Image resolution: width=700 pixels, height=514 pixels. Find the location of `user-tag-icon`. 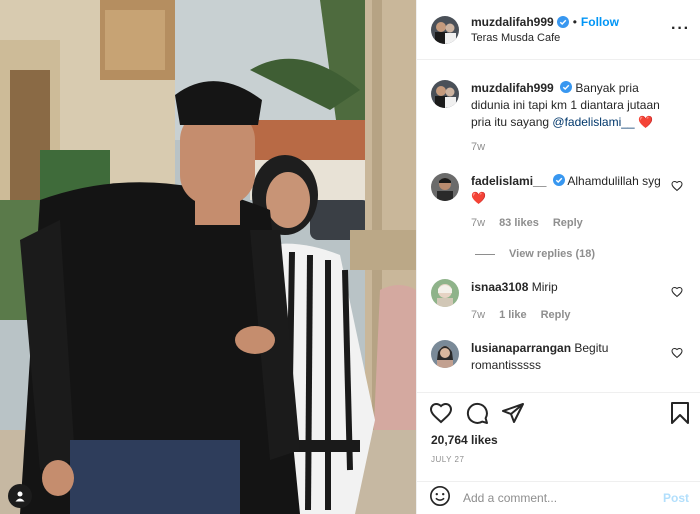

user-tag-icon is located at coordinates (20, 496).